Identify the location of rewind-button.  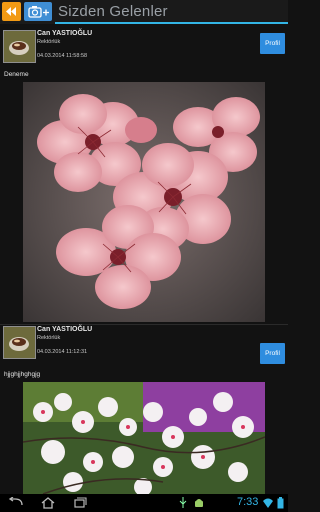
(11, 11).